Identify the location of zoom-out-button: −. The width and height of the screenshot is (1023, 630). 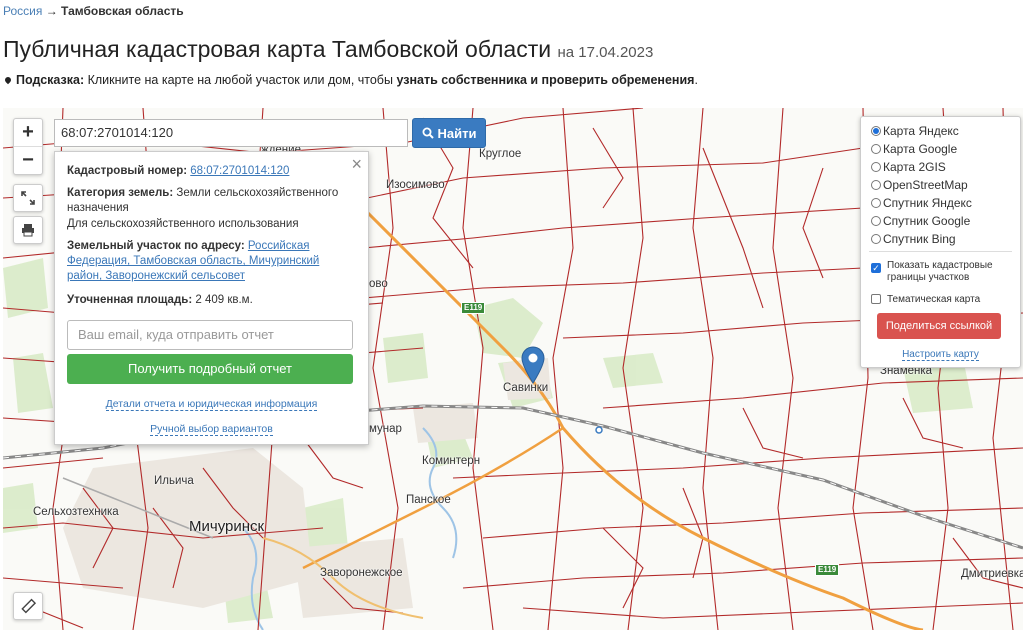
(28, 160).